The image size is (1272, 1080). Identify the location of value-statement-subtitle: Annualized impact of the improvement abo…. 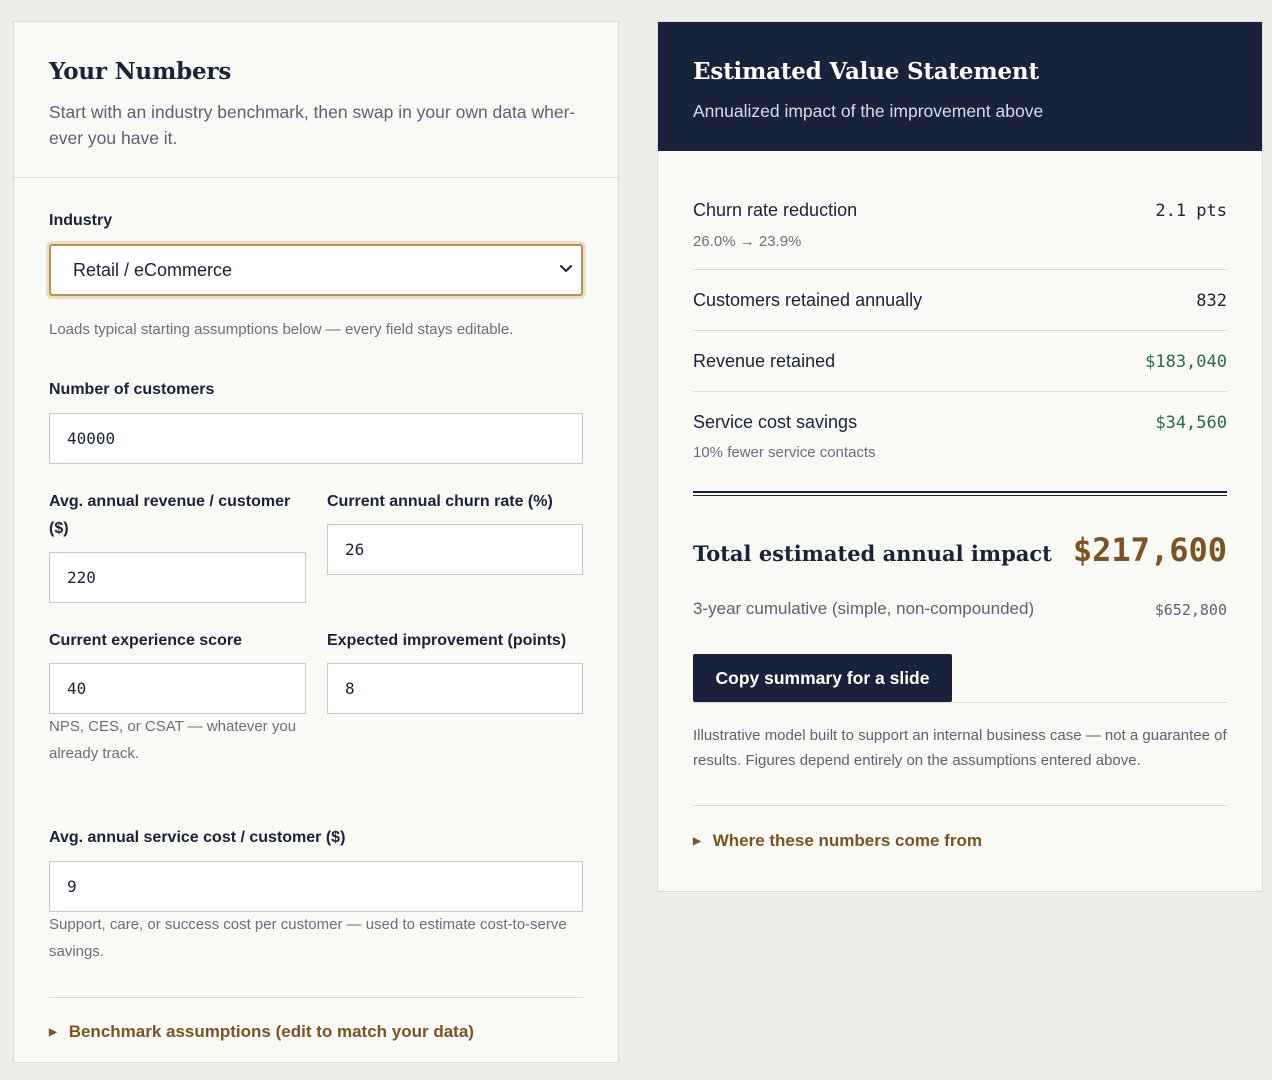
(868, 111).